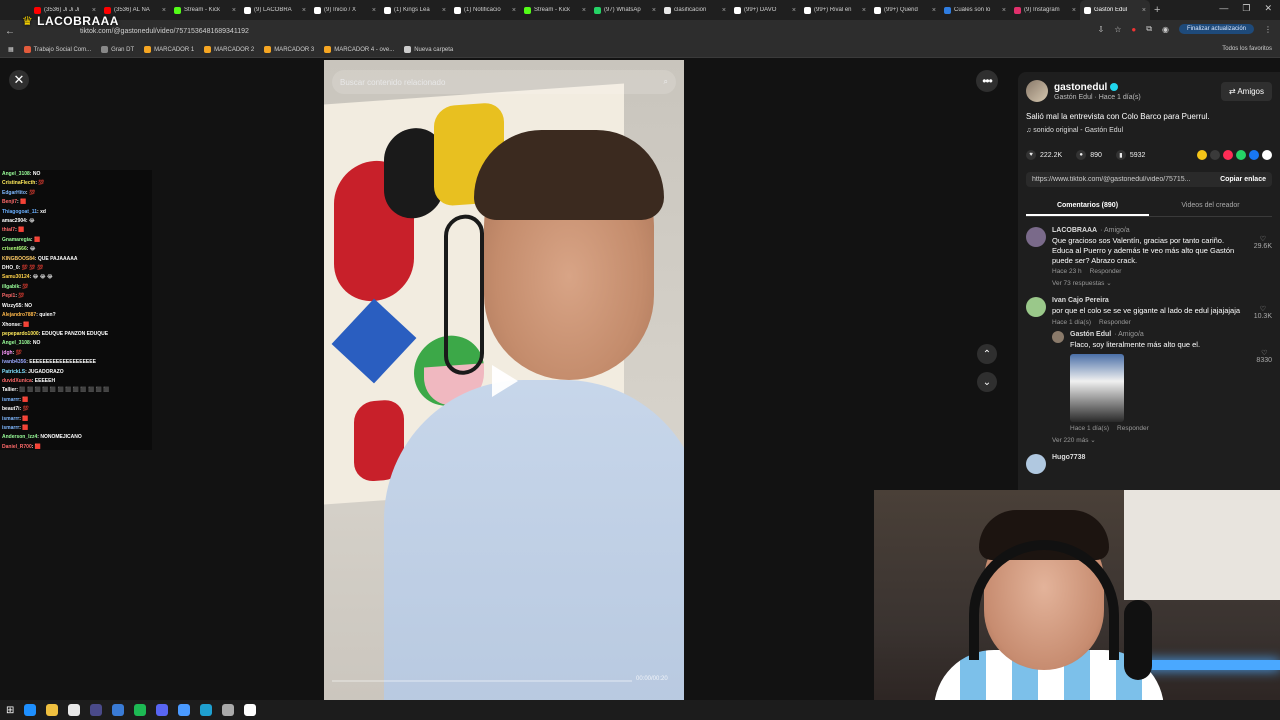 The height and width of the screenshot is (720, 1280). Describe the element at coordinates (19, 315) in the screenshot. I see `chat-username: Alejandro7887` at that location.